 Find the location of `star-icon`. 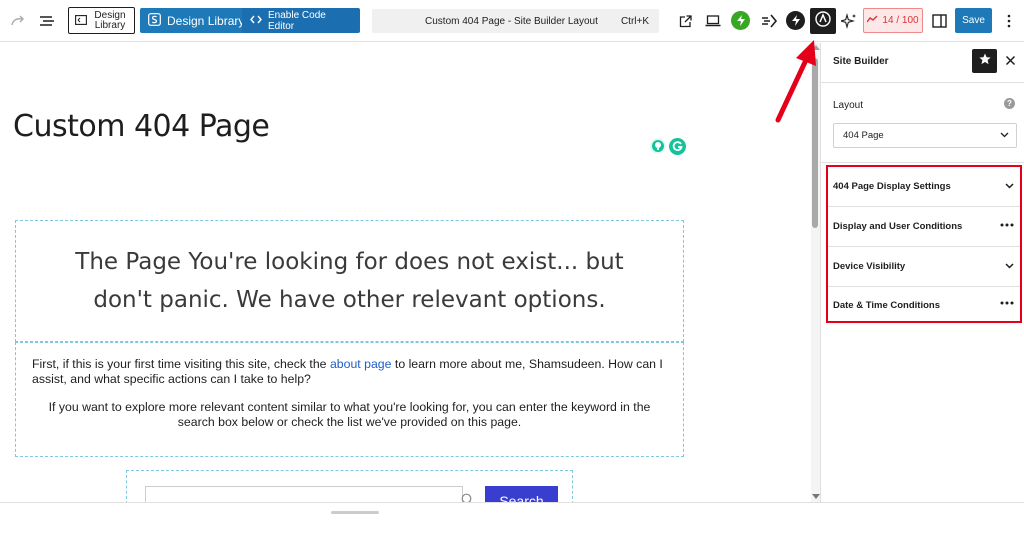

star-icon is located at coordinates (984, 61).